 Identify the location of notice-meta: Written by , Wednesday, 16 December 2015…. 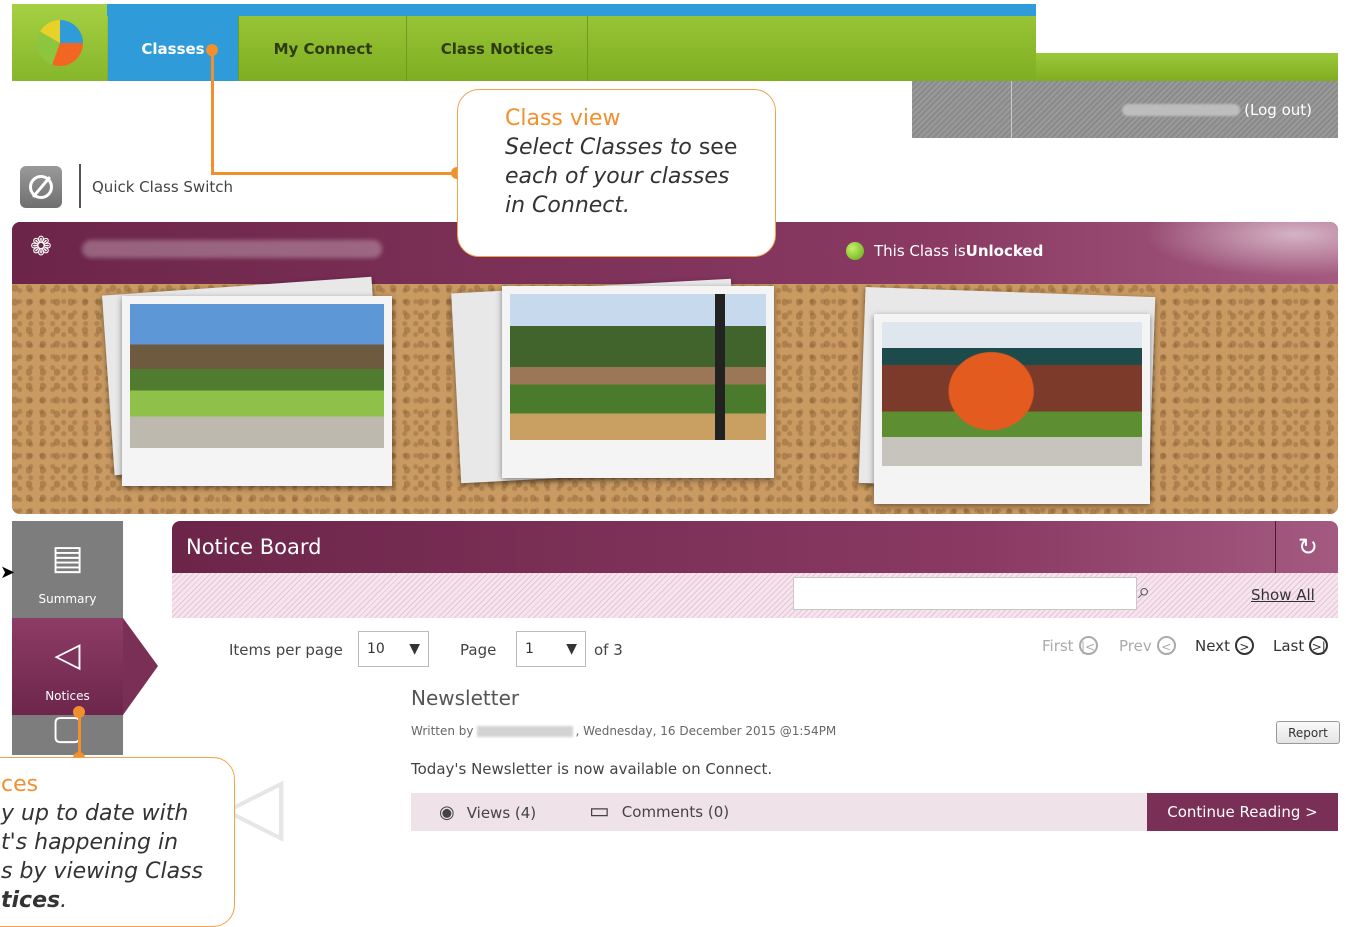
(623, 731).